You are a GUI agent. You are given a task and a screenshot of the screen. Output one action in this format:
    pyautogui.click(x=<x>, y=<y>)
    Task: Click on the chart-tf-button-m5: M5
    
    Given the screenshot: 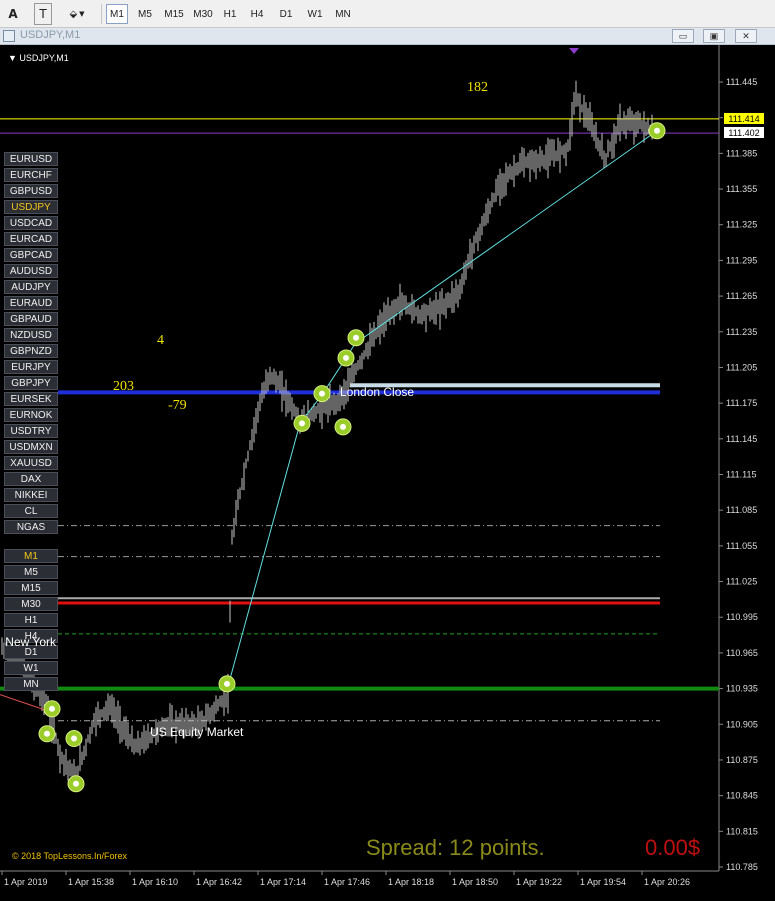 What is the action you would take?
    pyautogui.click(x=31, y=572)
    